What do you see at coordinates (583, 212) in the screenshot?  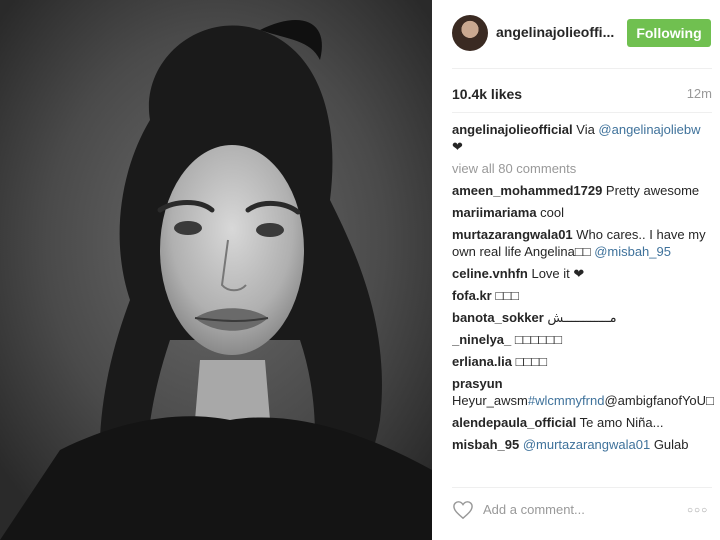 I see `comment-row: mariimariama cool` at bounding box center [583, 212].